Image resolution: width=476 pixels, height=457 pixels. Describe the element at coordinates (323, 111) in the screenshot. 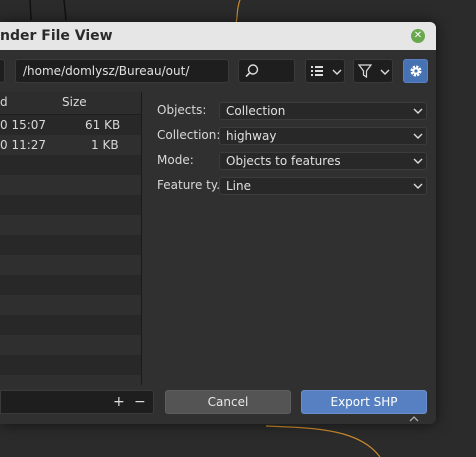

I see `objects-select: Collection` at that location.